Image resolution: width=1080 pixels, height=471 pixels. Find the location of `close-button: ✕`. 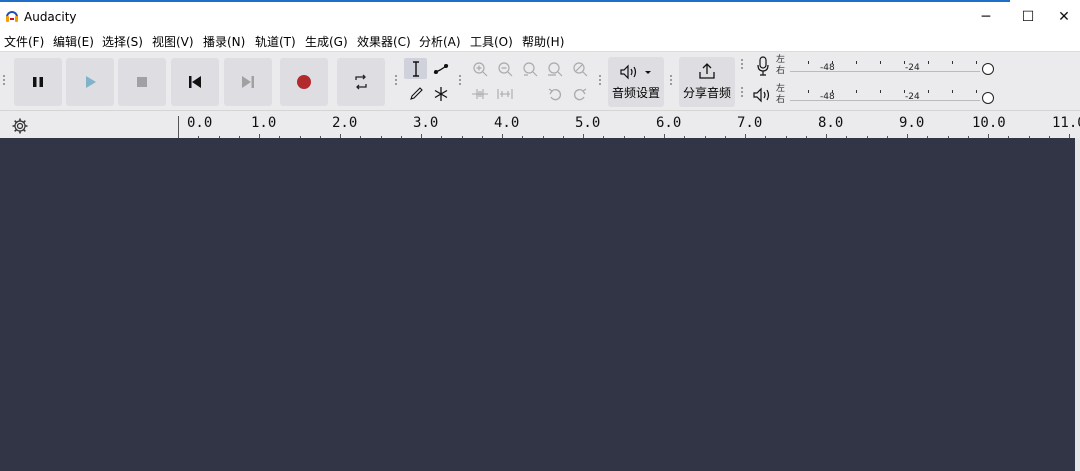

close-button: ✕ is located at coordinates (1064, 17).